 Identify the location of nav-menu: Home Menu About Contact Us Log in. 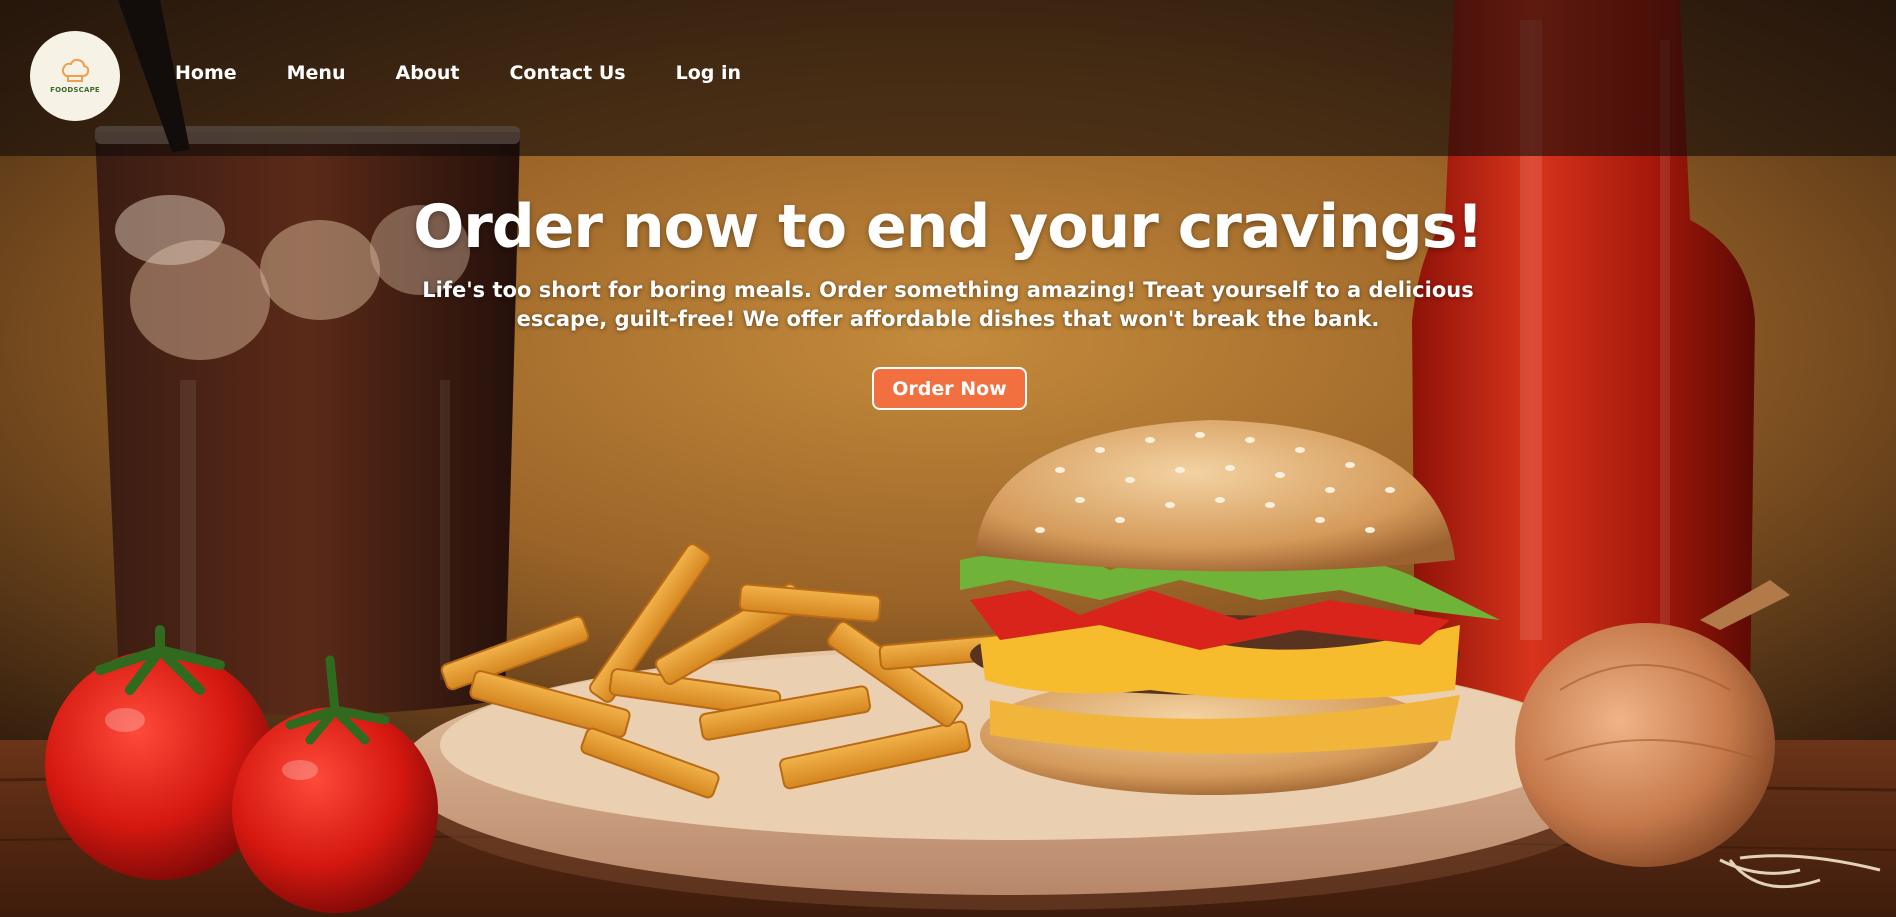
(458, 73).